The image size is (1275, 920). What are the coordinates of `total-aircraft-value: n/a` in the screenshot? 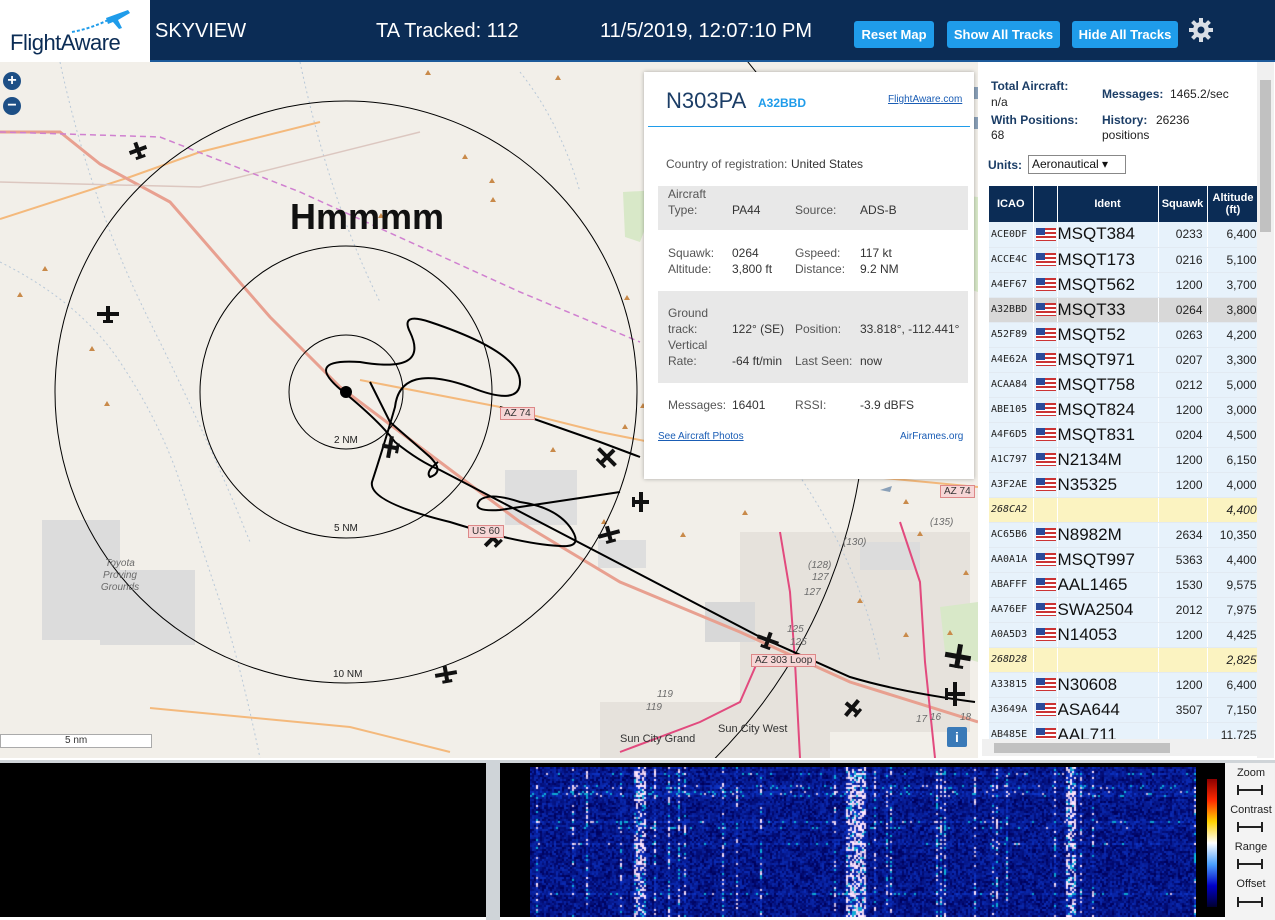 It's located at (999, 102).